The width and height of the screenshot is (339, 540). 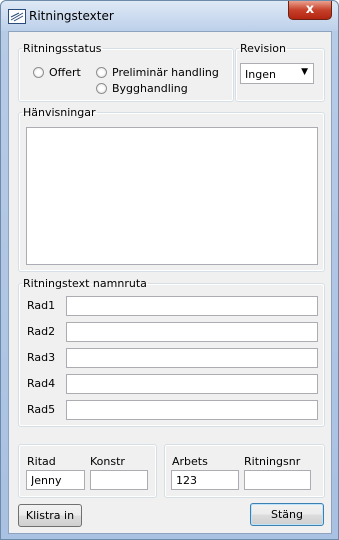 I want to click on close-button: Stäng, so click(x=287, y=514).